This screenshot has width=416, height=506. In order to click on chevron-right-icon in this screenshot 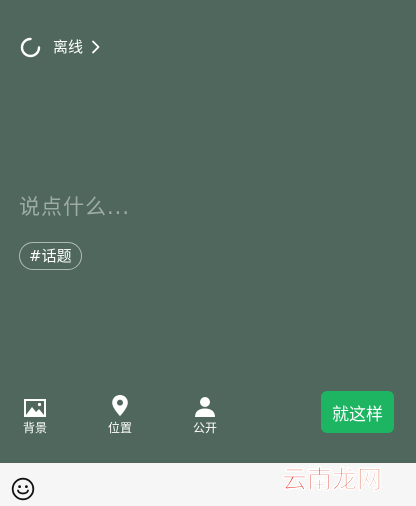, I will do `click(95, 47)`.